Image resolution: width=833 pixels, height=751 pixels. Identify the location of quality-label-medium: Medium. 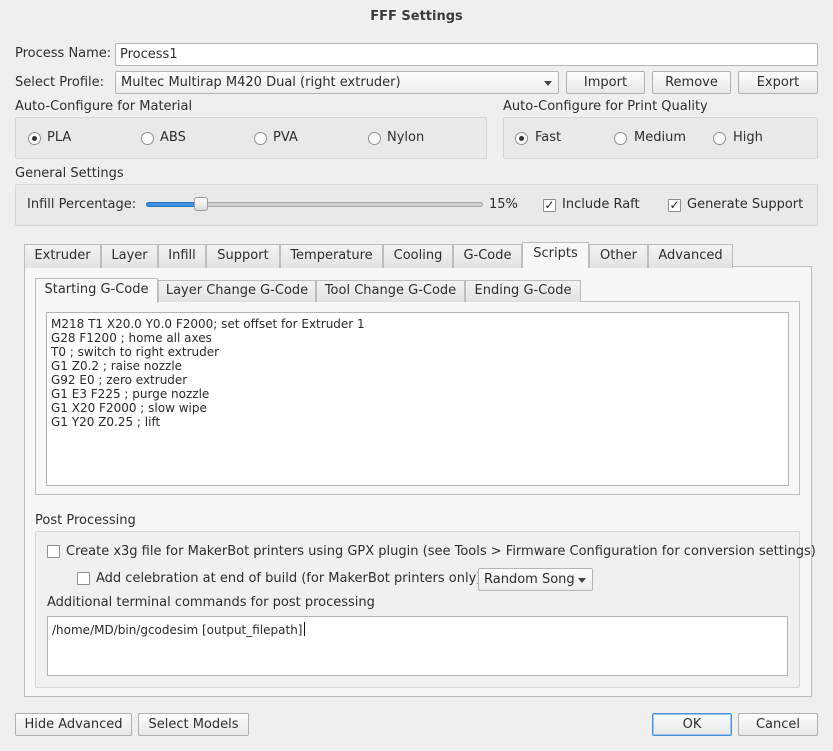
(660, 137).